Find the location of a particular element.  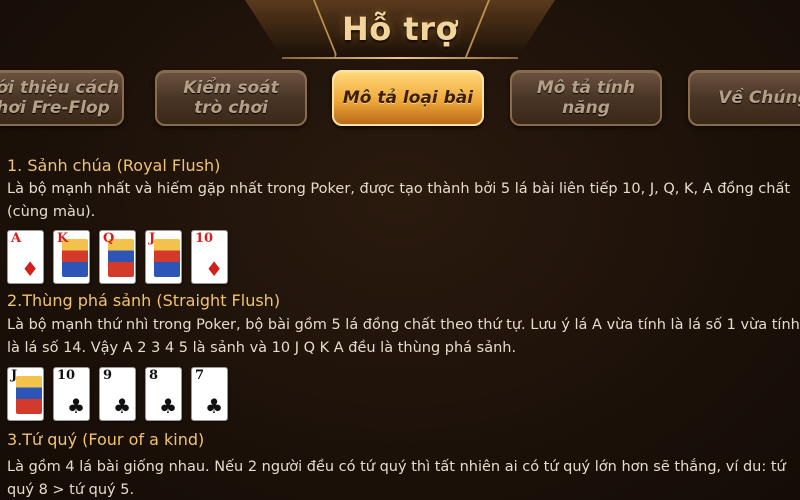

card-row-royal-flush: A ♦ K Q J 10 ♦ is located at coordinates (117, 257).